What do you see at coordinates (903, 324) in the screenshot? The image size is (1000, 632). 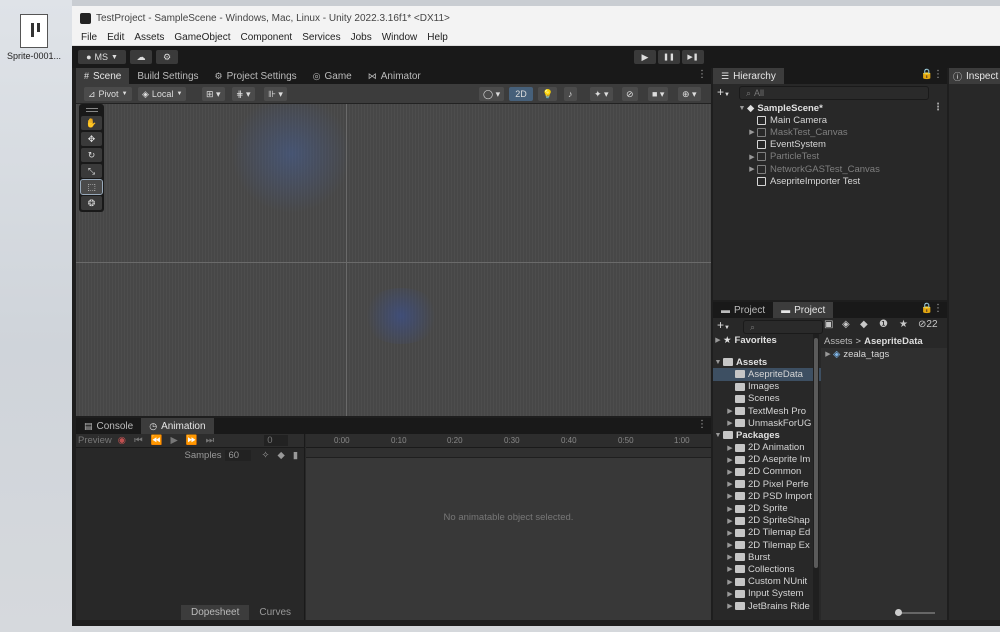 I see `star-icon: ★` at bounding box center [903, 324].